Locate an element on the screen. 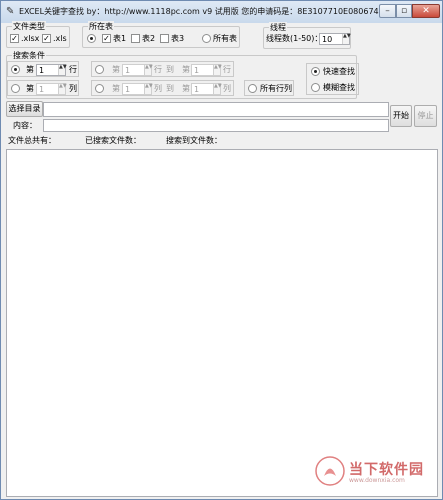  file-type-label: 文件类型 is located at coordinates (29, 26).